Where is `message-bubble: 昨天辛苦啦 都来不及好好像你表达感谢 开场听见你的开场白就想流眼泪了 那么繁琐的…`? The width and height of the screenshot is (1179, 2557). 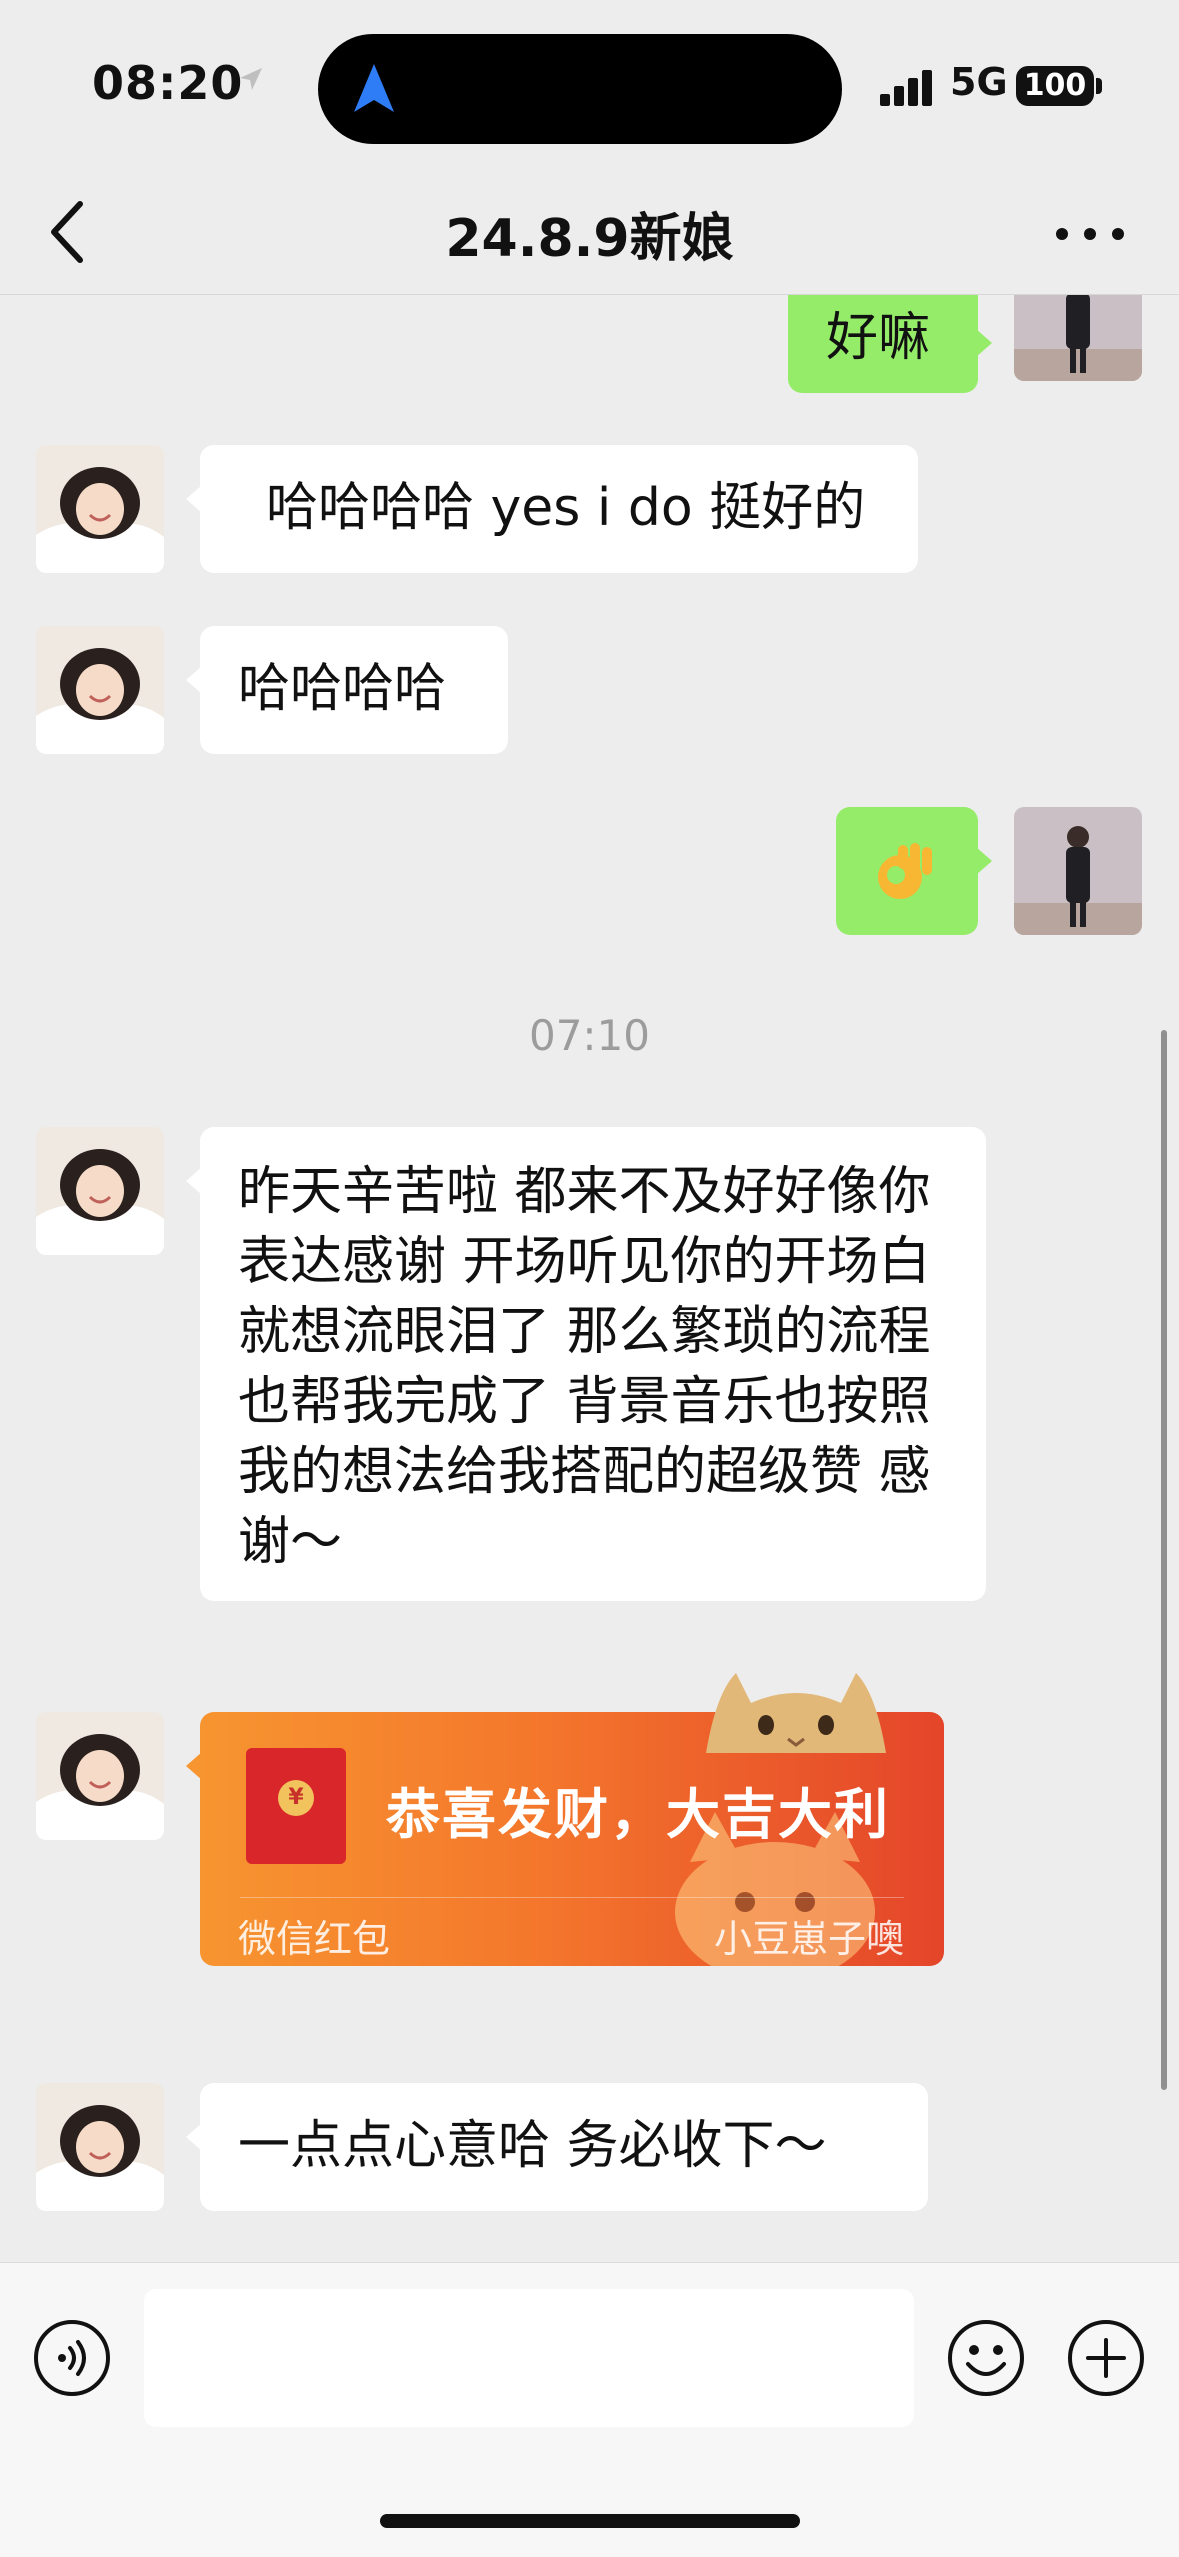
message-bubble: 昨天辛苦啦 都来不及好好像你表达感谢 开场听见你的开场白就想流眼泪了 那么繁琐的… is located at coordinates (586, 1364).